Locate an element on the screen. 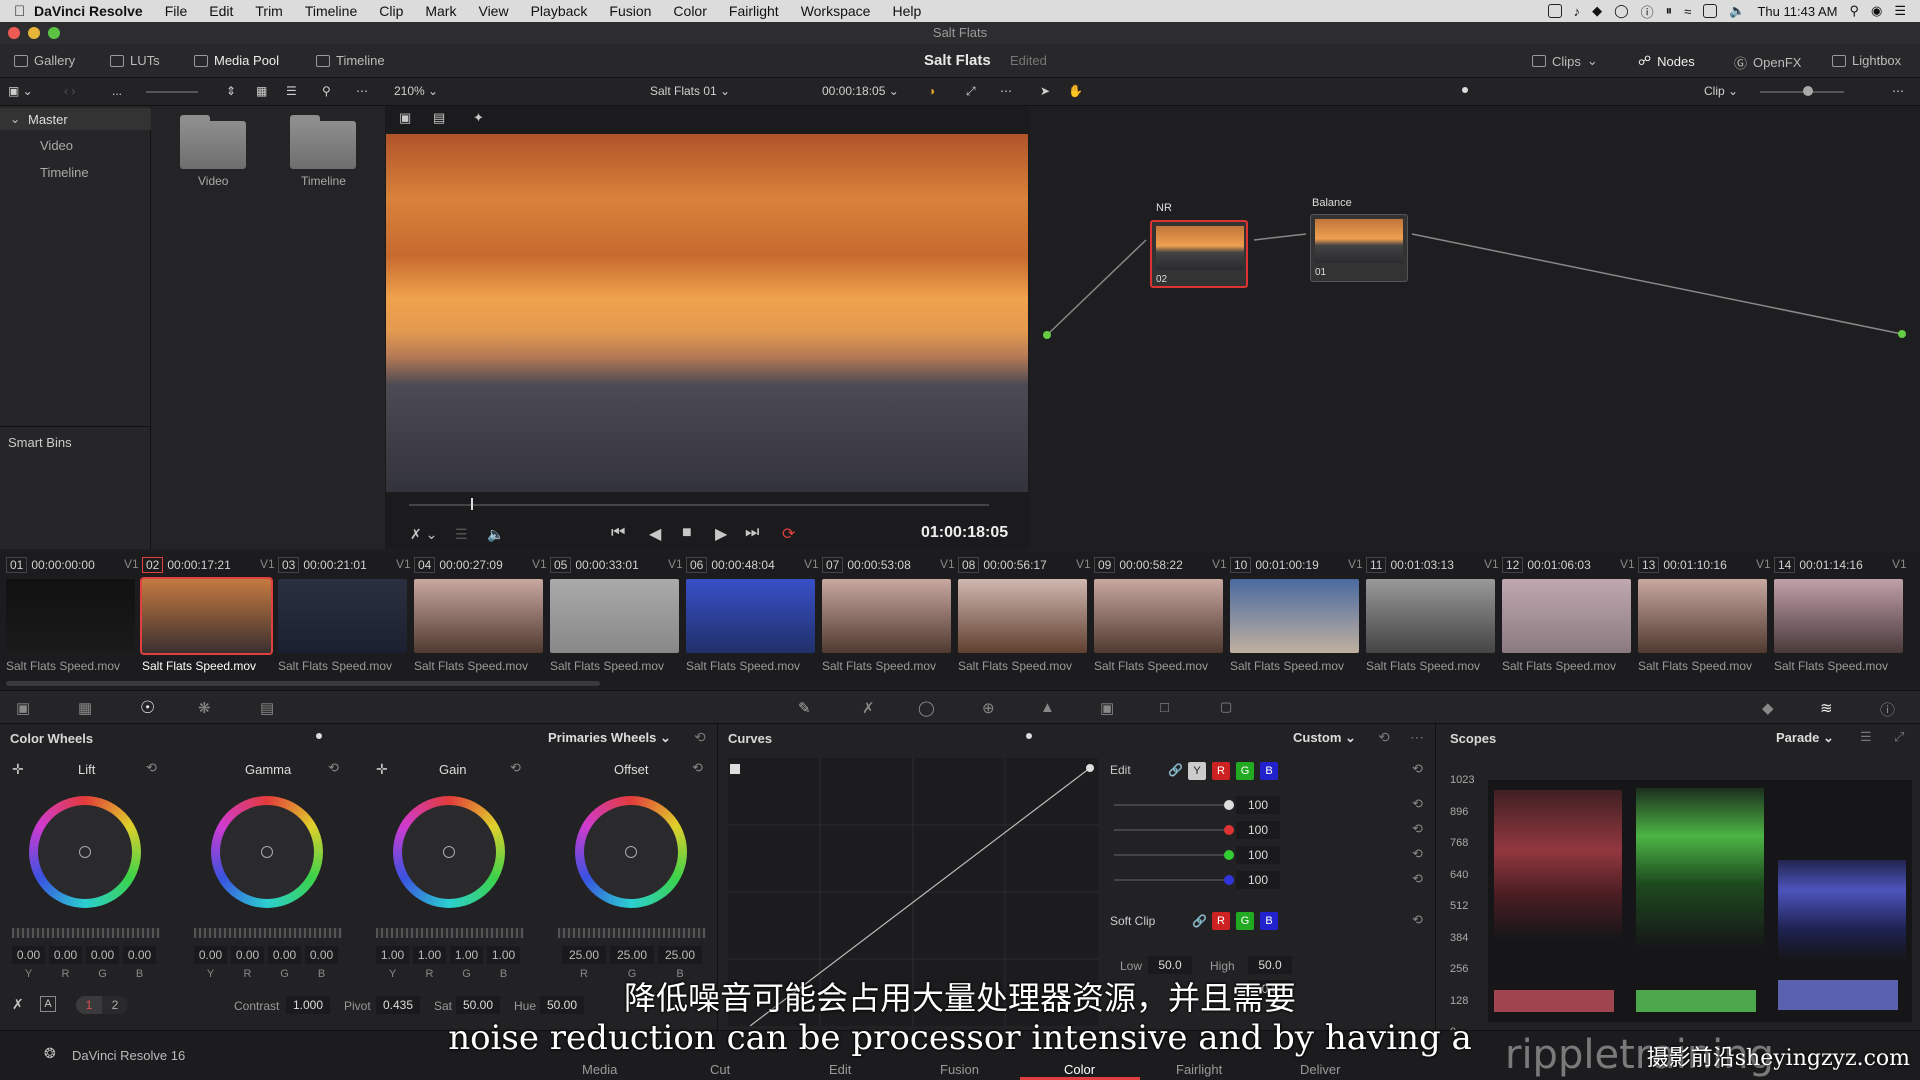 This screenshot has height=1080, width=1920. magic-wand-icon: ✦ is located at coordinates (478, 118).